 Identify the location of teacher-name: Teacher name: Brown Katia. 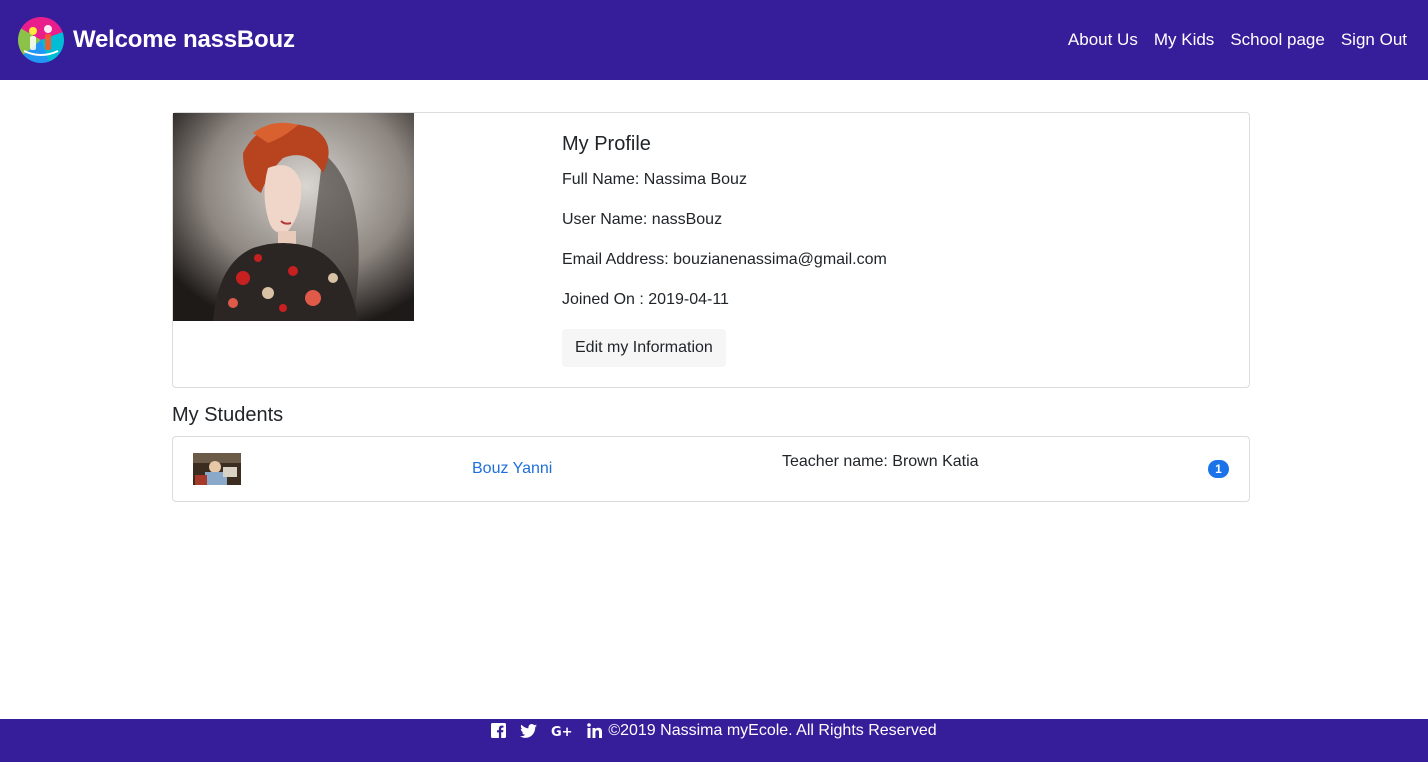
(880, 461).